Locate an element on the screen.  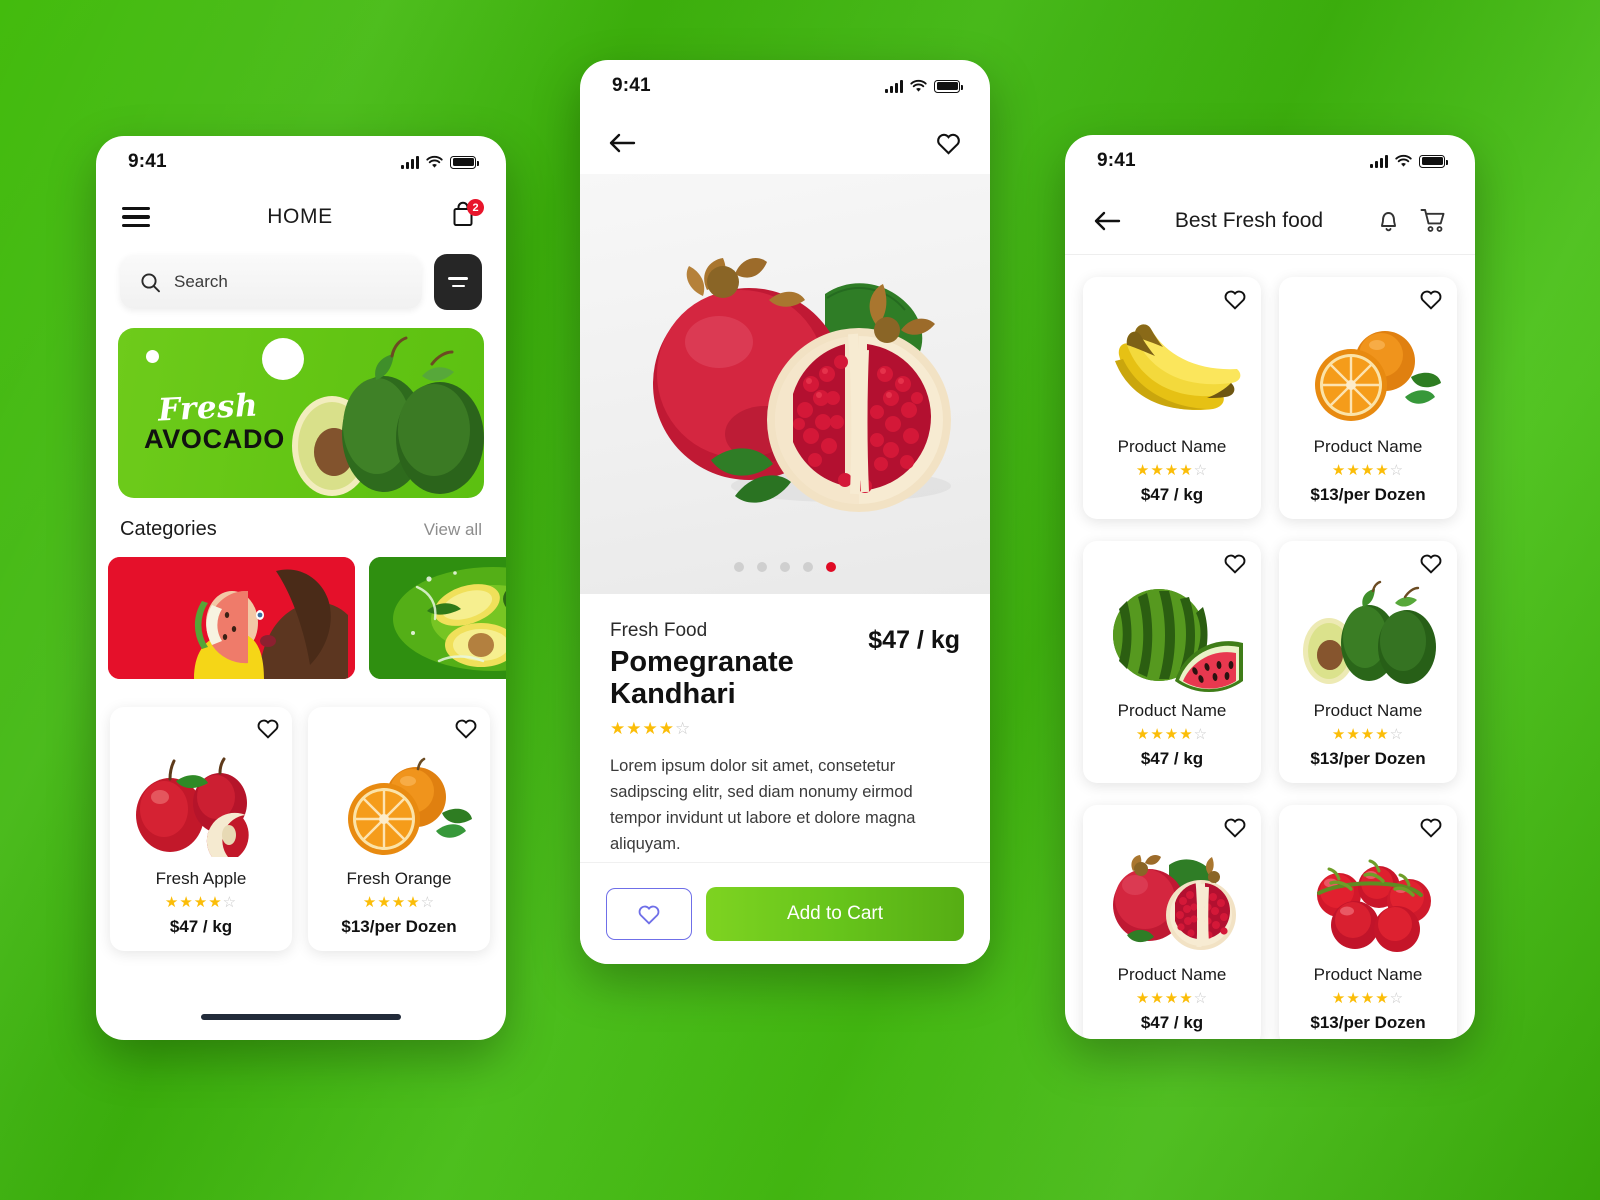
carousel-dots is located at coordinates (785, 567).